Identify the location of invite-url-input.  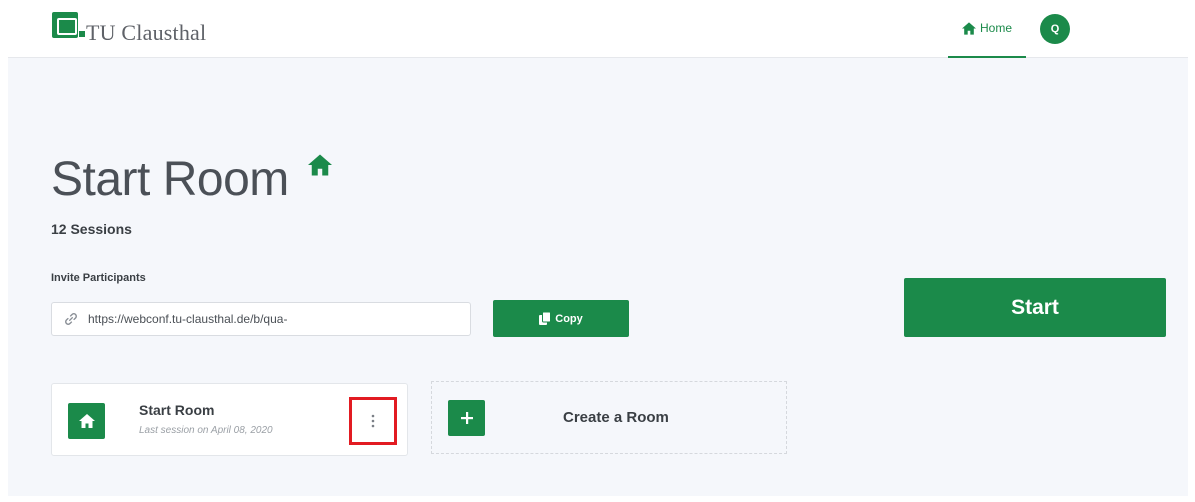
(208, 319).